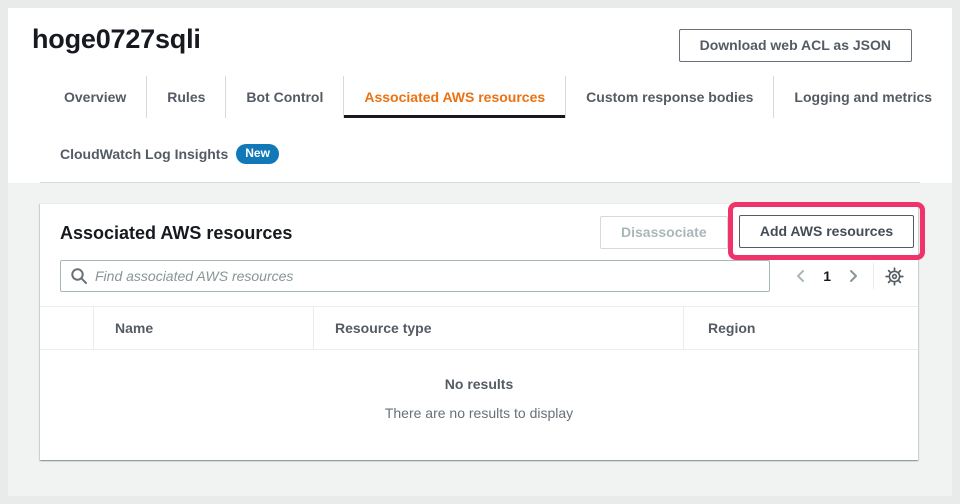 This screenshot has width=960, height=504. Describe the element at coordinates (66, 328) in the screenshot. I see `select-all-column` at that location.